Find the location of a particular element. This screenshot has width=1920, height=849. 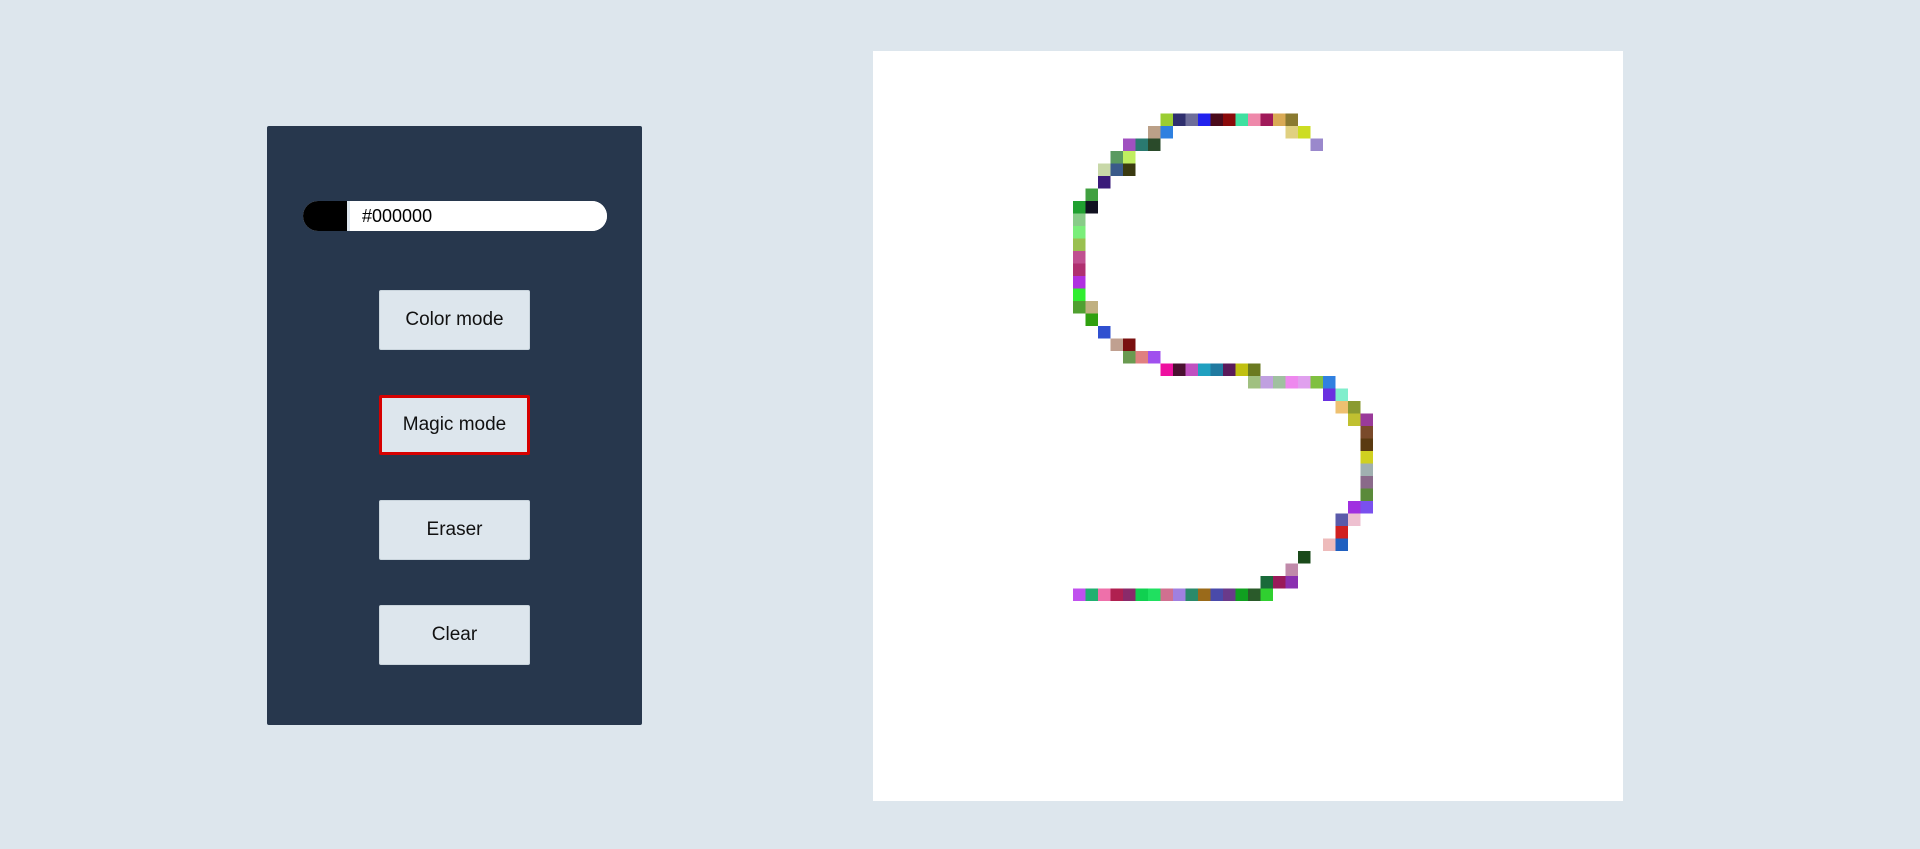

color-picker-row is located at coordinates (455, 216).